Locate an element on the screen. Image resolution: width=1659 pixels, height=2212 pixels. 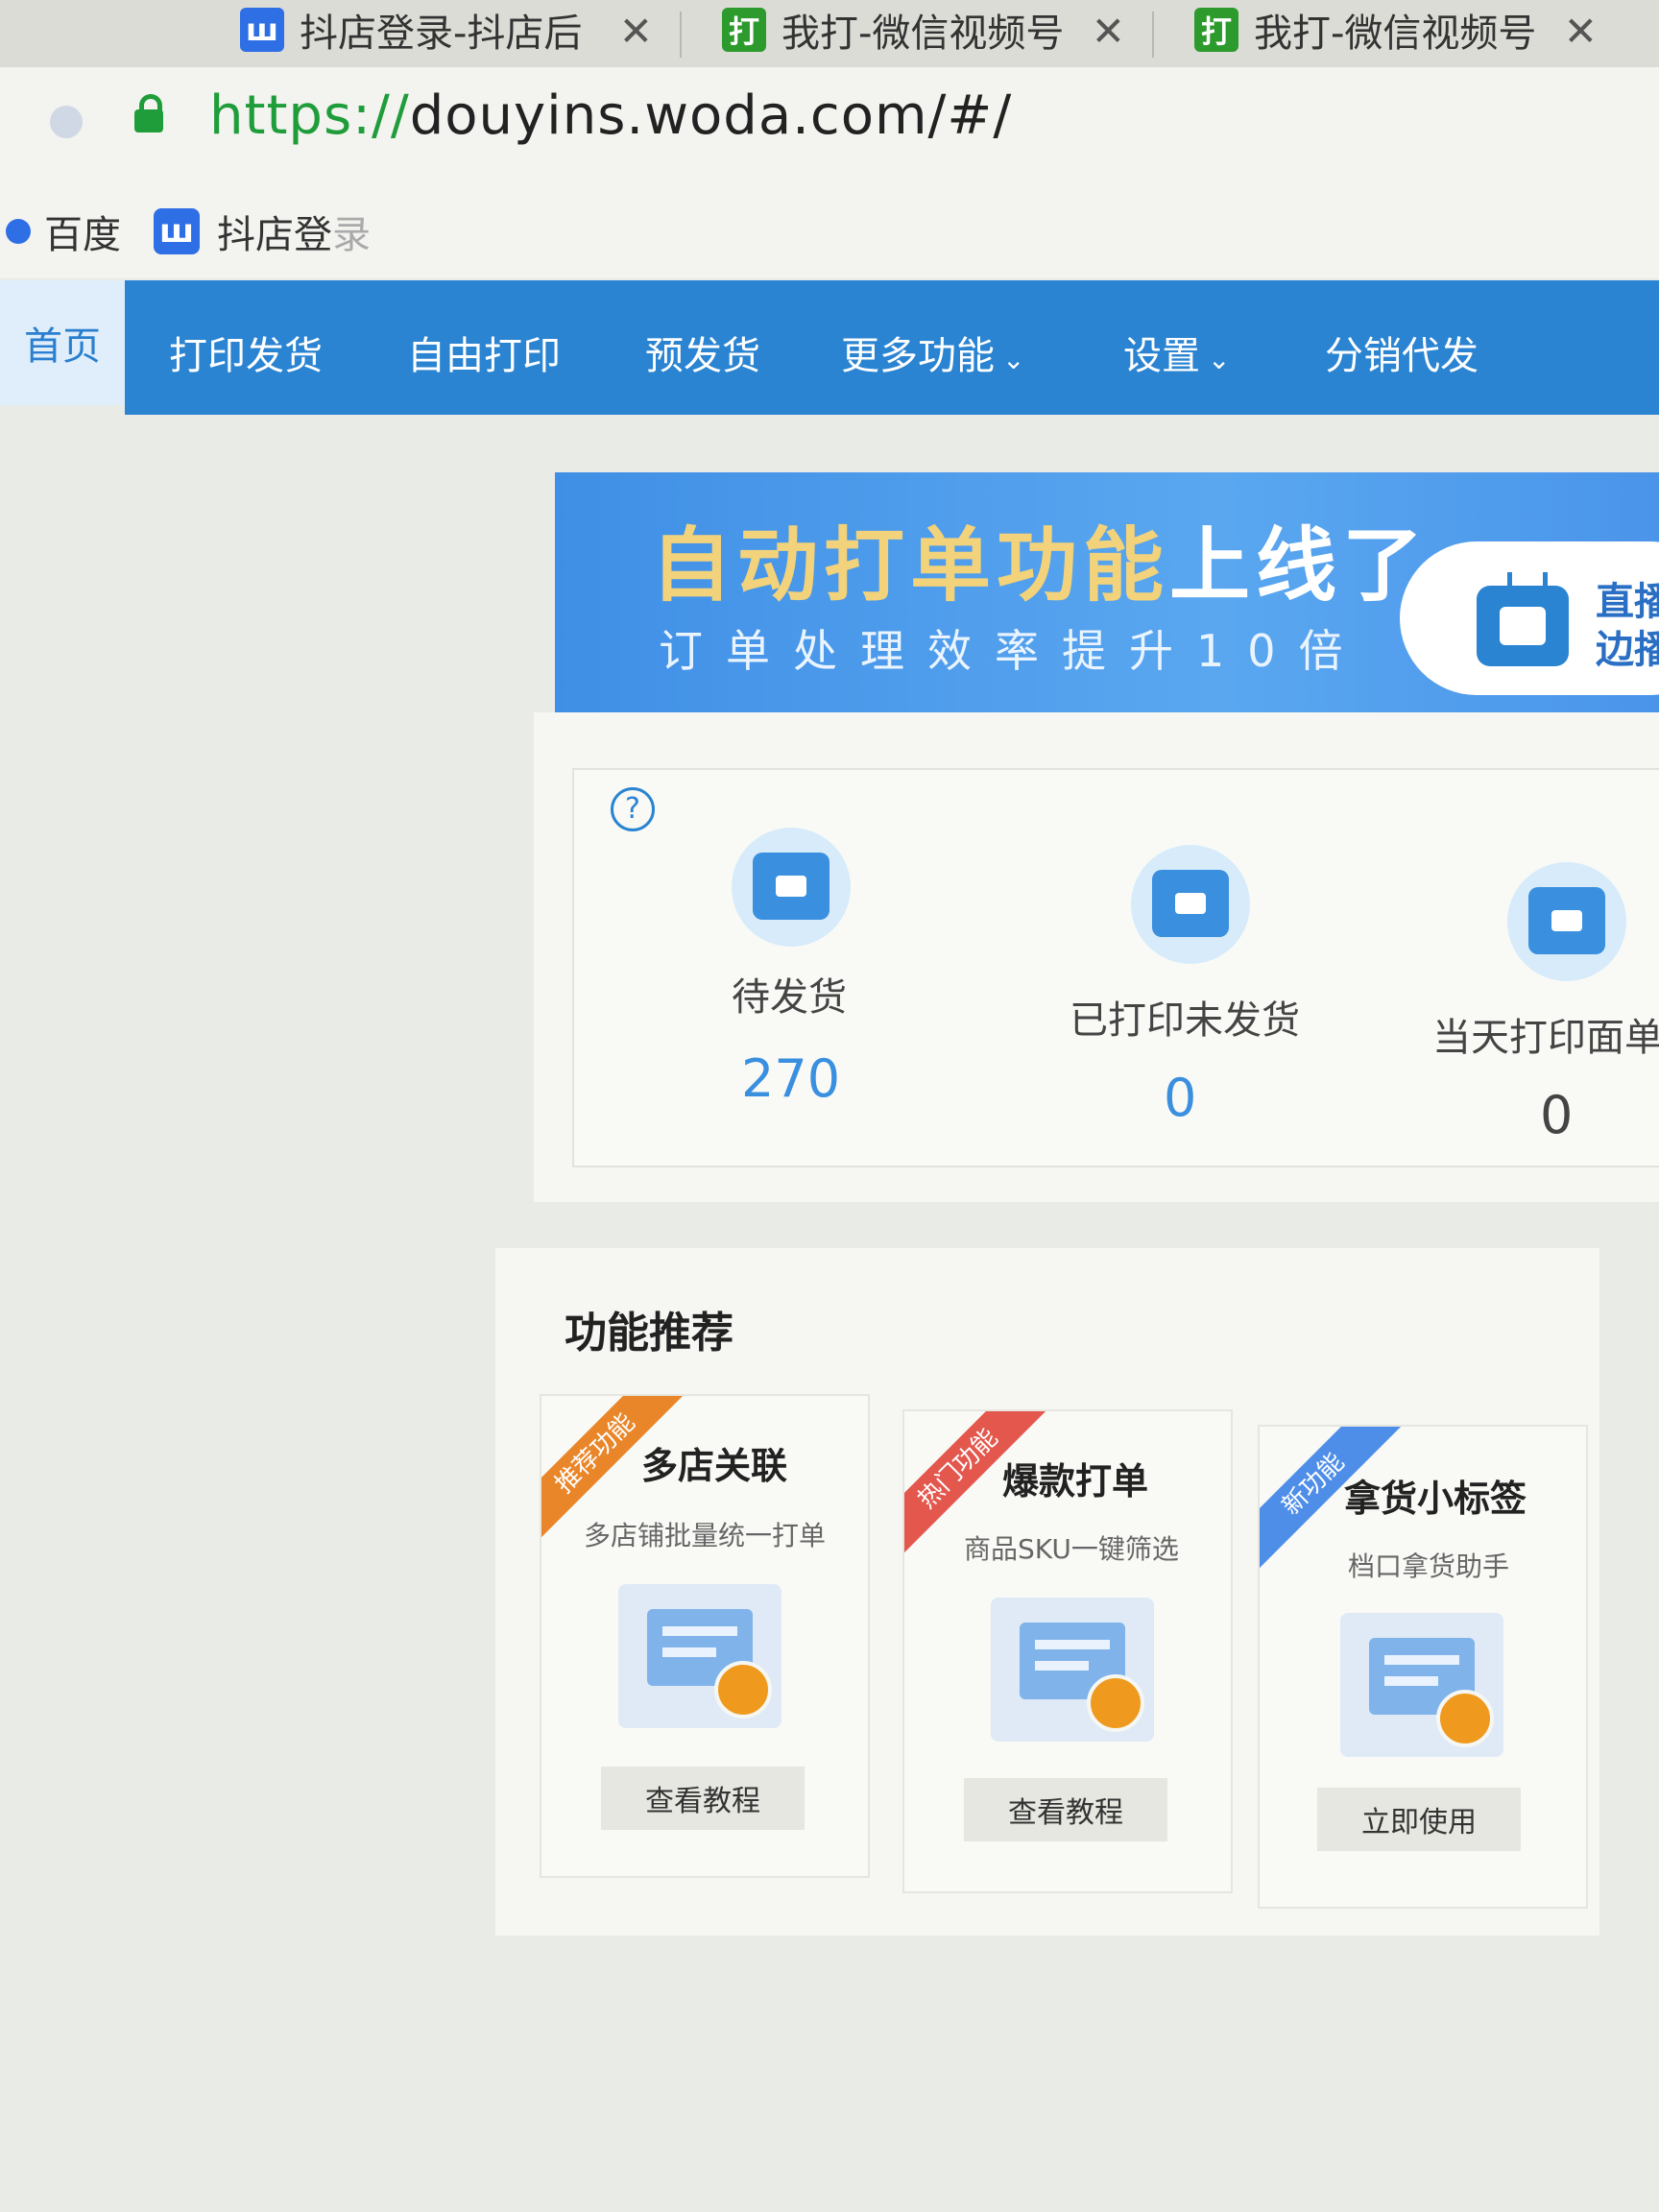
feature-section-title: 功能推荐 is located at coordinates (649, 1333).